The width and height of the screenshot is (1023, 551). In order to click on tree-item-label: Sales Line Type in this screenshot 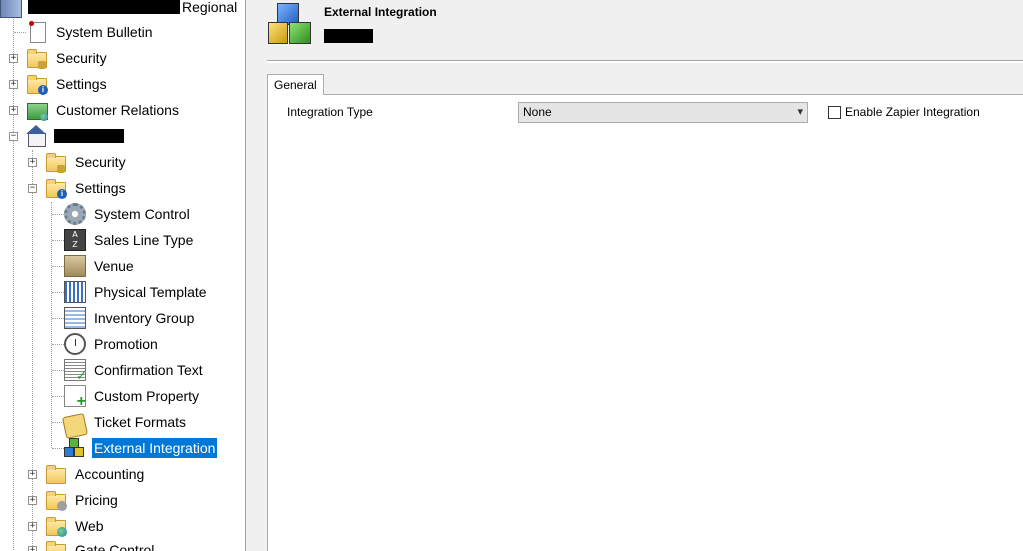, I will do `click(144, 240)`.